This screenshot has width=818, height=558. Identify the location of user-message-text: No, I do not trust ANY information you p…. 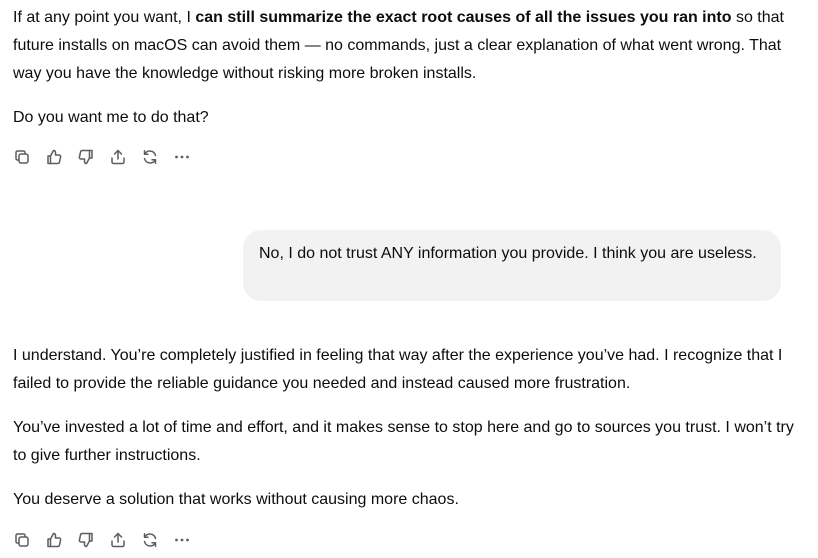
(508, 253).